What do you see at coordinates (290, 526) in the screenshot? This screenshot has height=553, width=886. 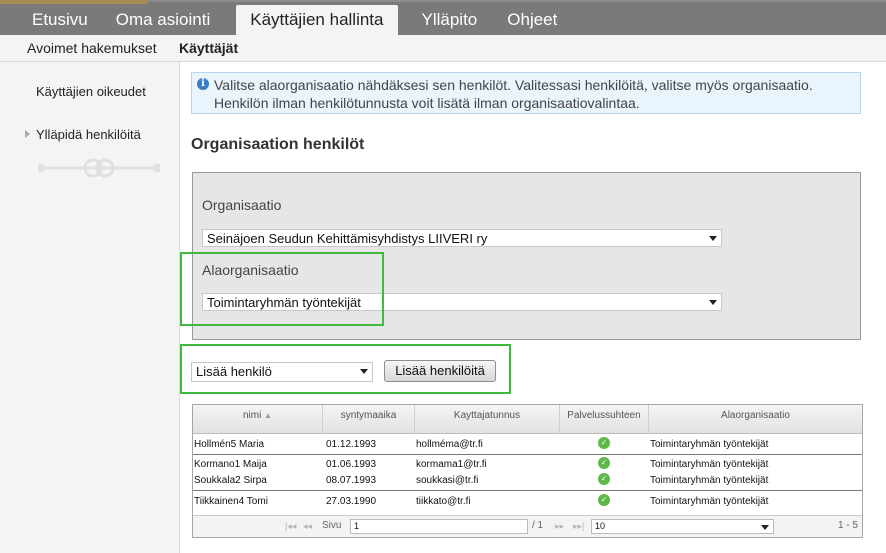 I see `first-page-icon: |◂◂` at bounding box center [290, 526].